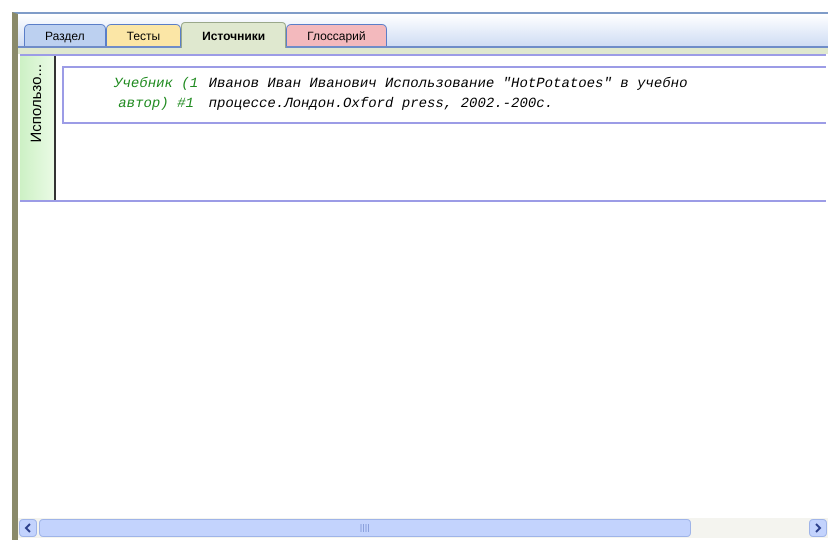 The image size is (828, 540). What do you see at coordinates (156, 94) in the screenshot?
I see `source-type: Учебник (1 автор) #1` at bounding box center [156, 94].